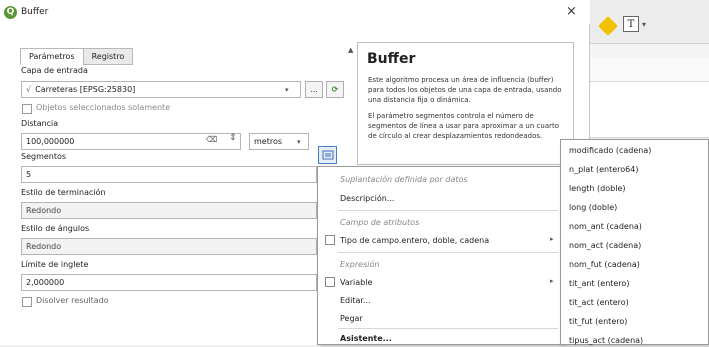 The height and width of the screenshot is (347, 709). Describe the element at coordinates (233, 138) in the screenshot. I see `spin-arrows-icon: ⇕` at that location.